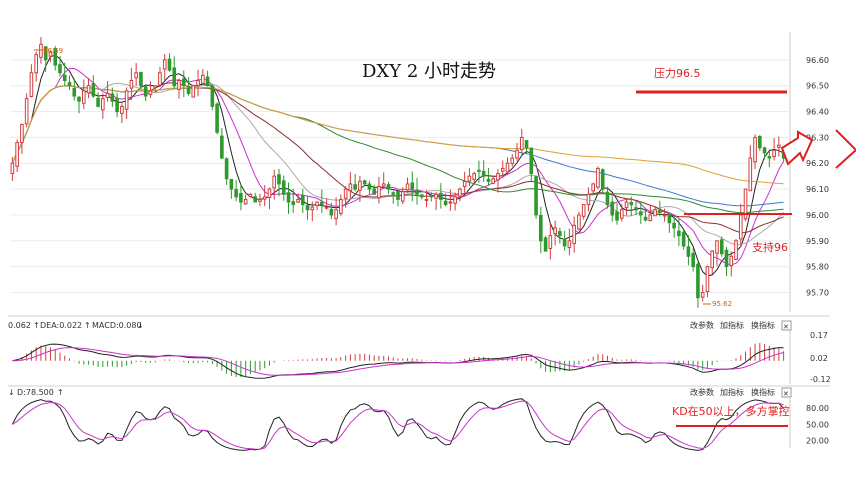 The image size is (856, 481). Describe the element at coordinates (732, 392) in the screenshot. I see `kd-add-indicator-button: 加指标` at that location.